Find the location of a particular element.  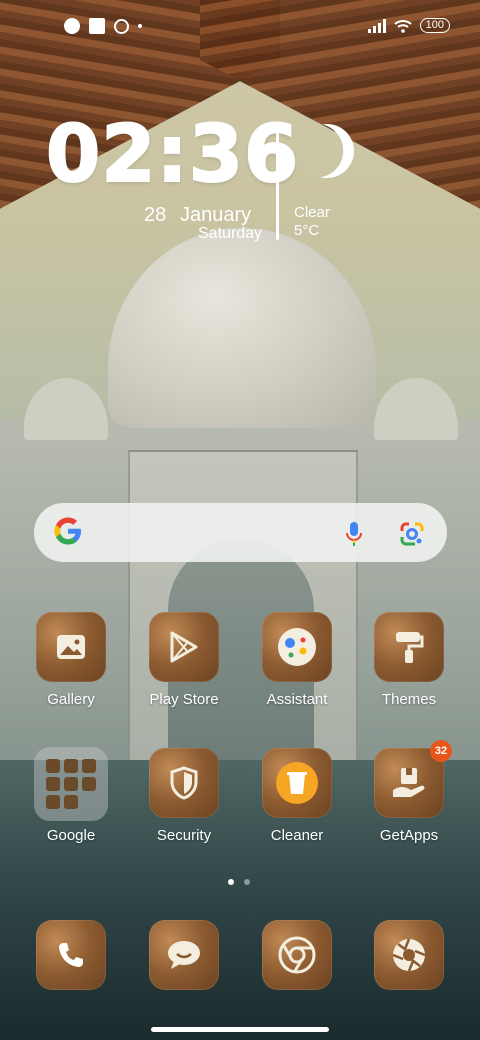

shield-icon is located at coordinates (184, 783).